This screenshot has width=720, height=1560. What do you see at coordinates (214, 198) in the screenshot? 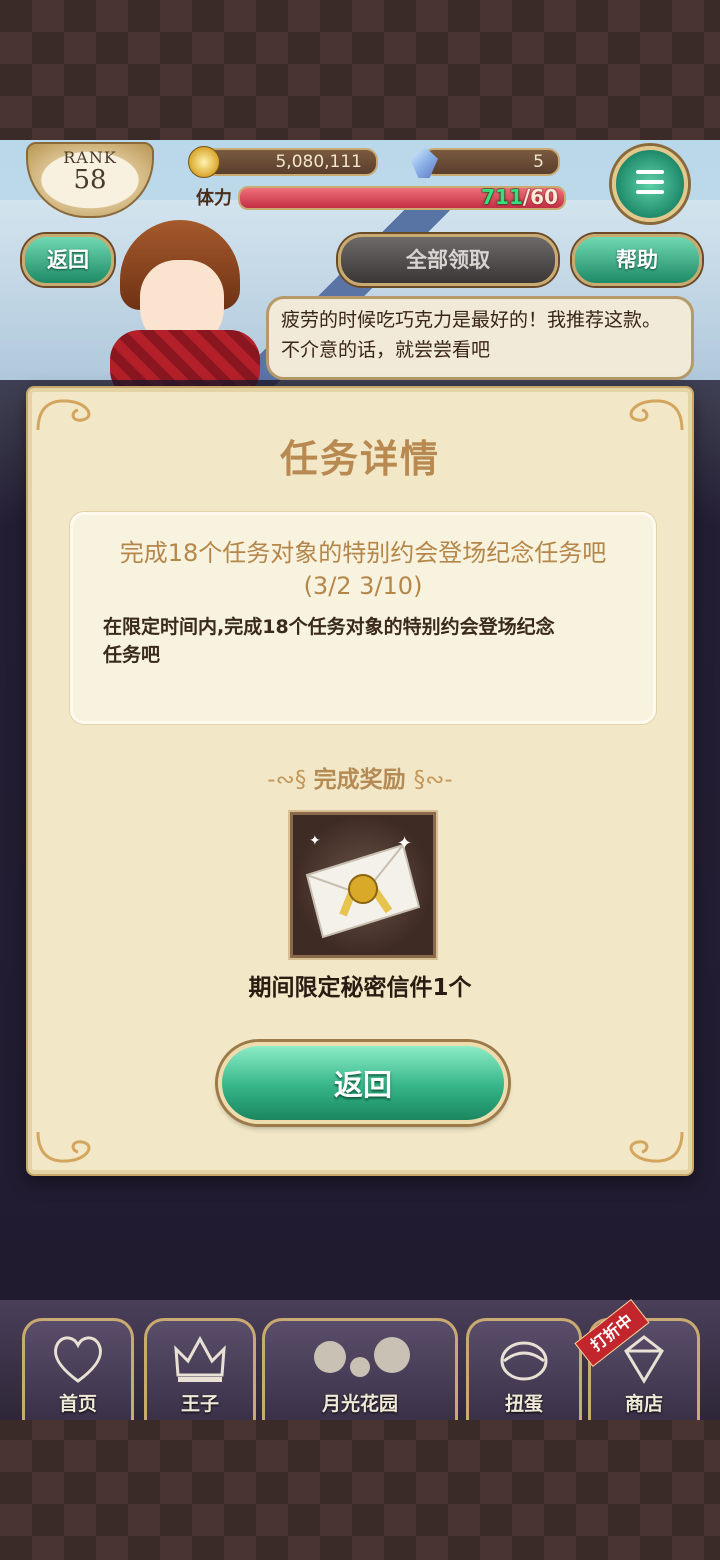
I see `stamina-label: 体力` at bounding box center [214, 198].